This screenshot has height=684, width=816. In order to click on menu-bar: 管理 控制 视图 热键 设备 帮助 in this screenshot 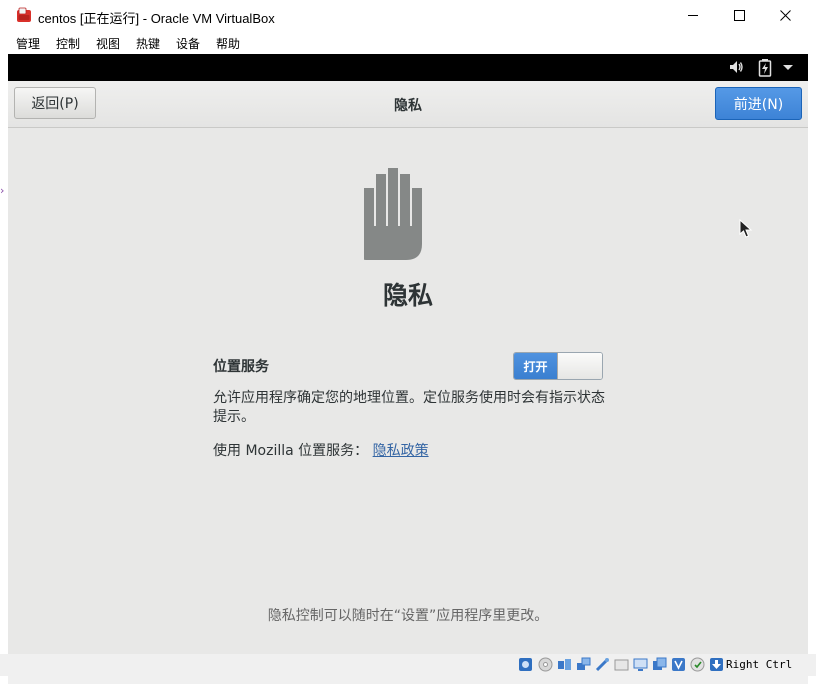, I will do `click(408, 42)`.